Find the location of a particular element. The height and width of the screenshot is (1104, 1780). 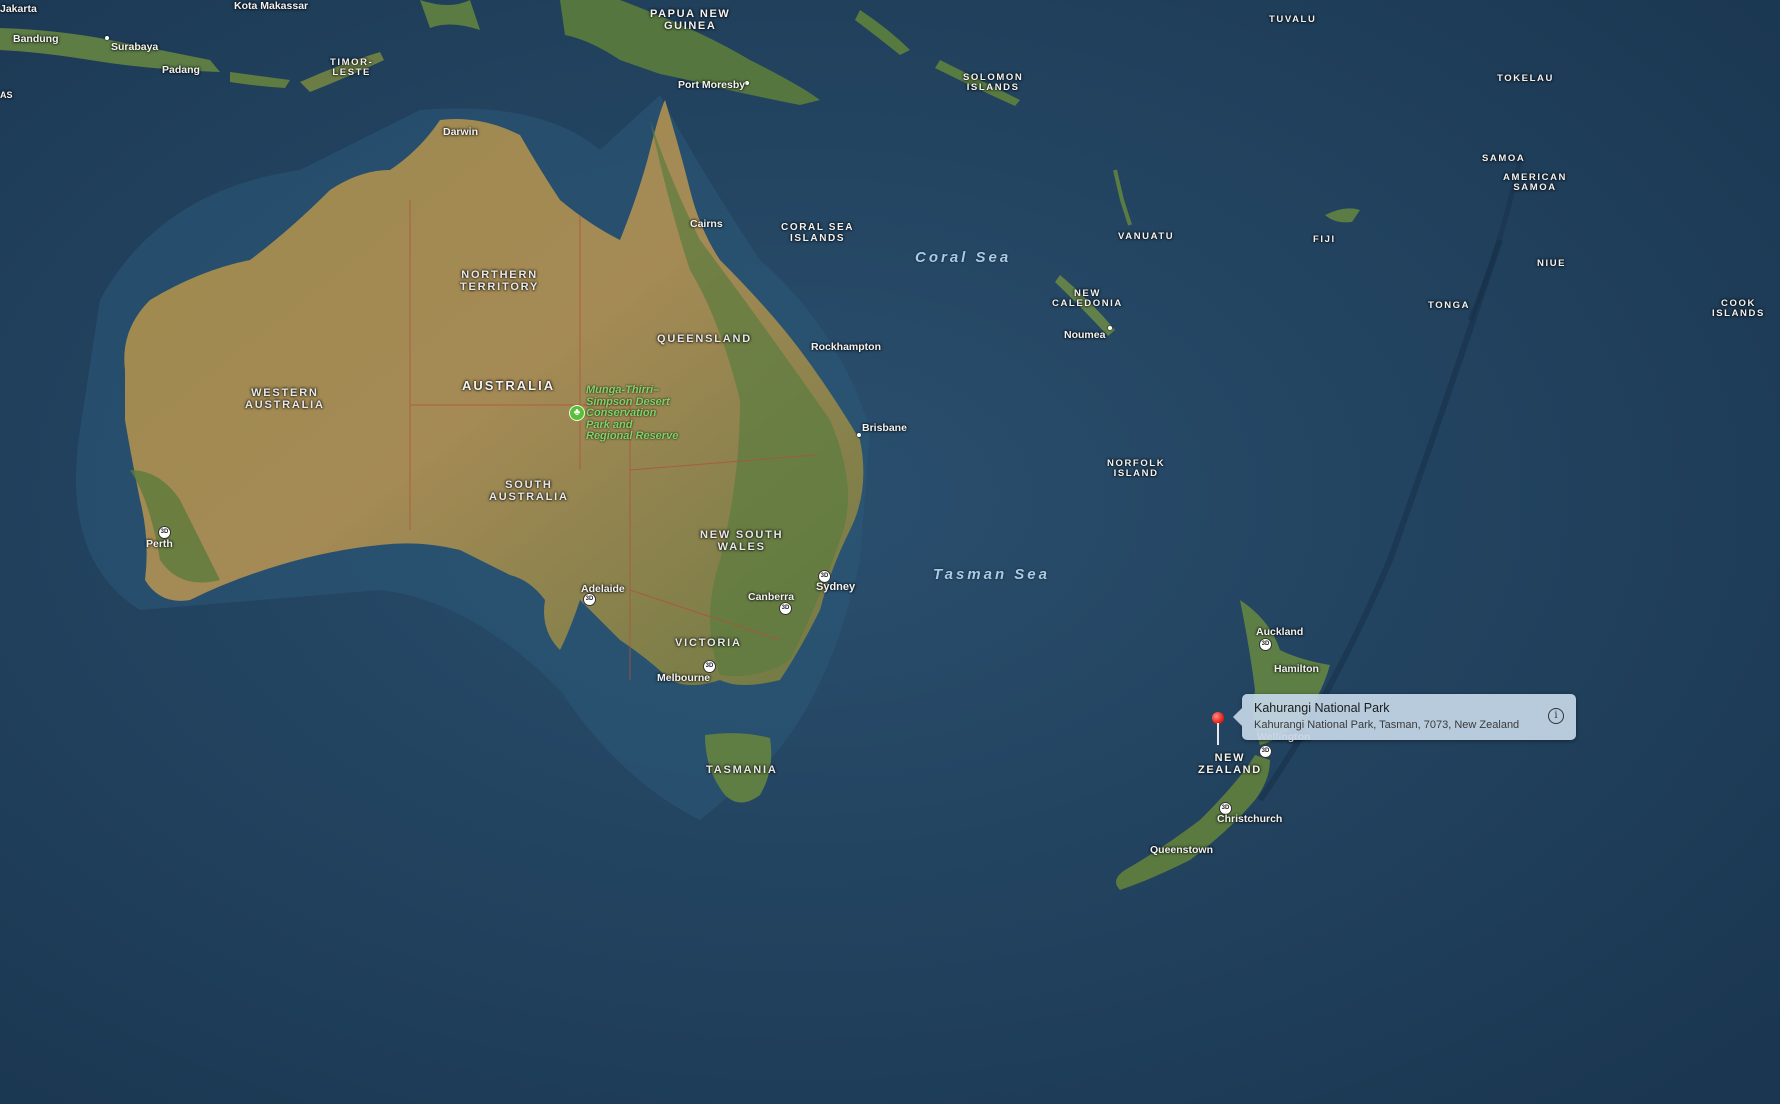

country-label-fiji: FIJI is located at coordinates (1324, 239).